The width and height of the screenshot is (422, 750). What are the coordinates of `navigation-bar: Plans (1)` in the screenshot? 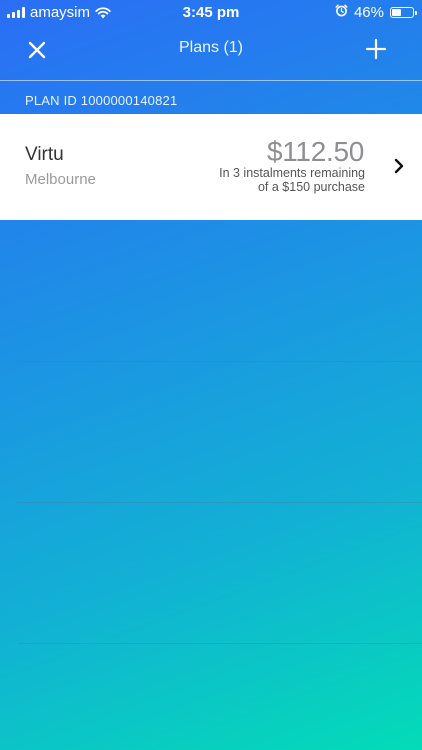 It's located at (211, 52).